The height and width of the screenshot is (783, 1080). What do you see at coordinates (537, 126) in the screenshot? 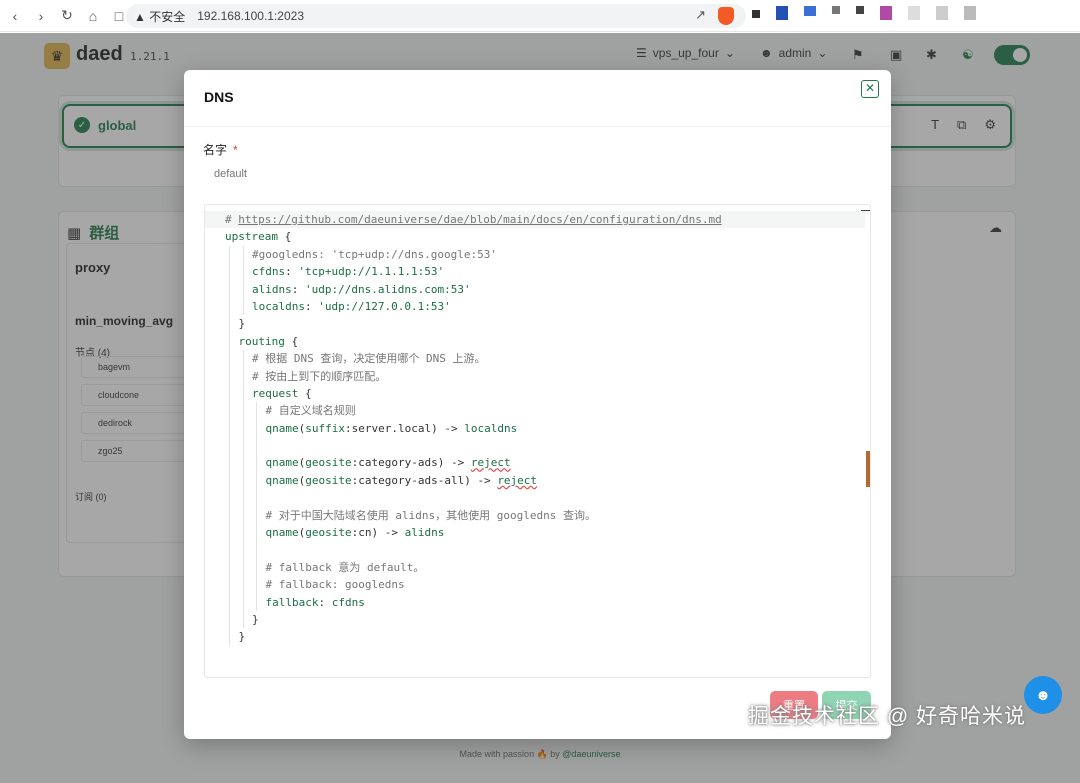
I see `modal-divider` at bounding box center [537, 126].